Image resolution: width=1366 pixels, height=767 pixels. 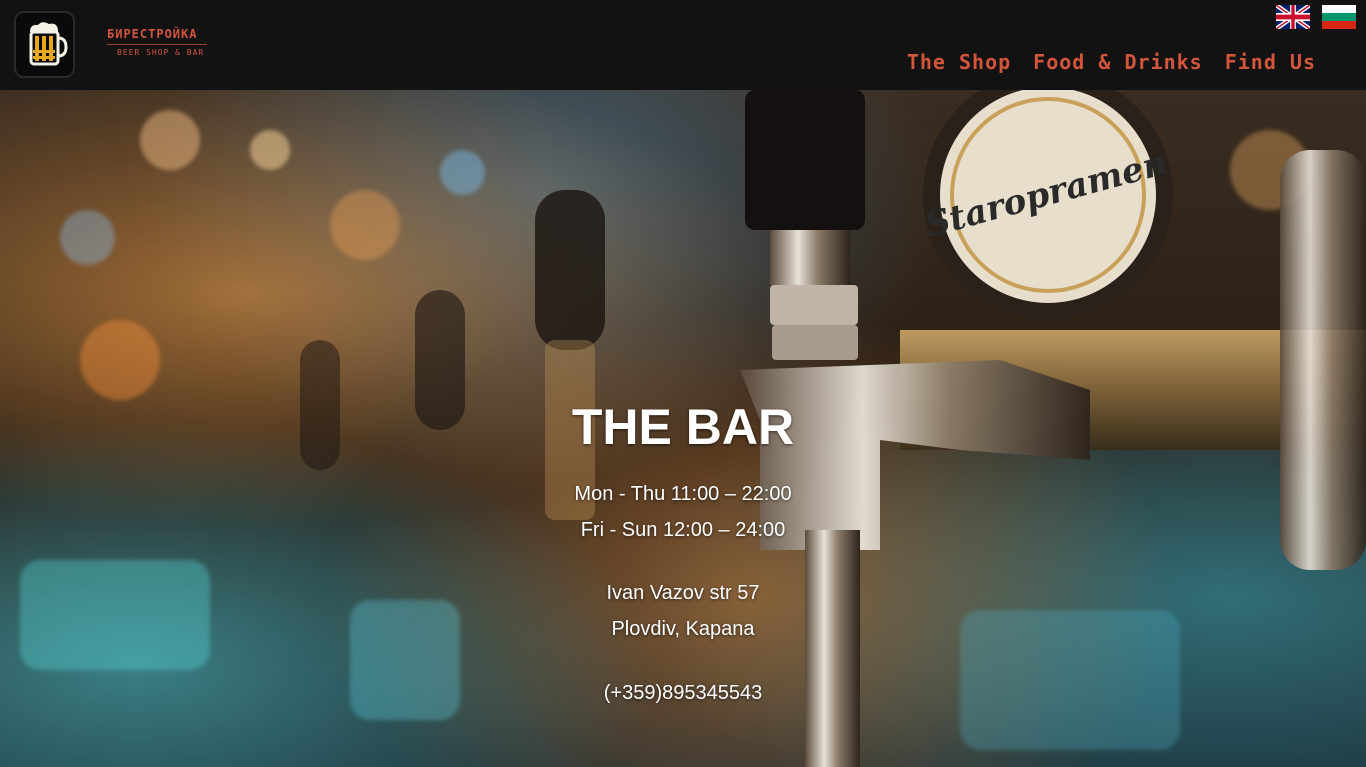 What do you see at coordinates (1316, 17) in the screenshot?
I see `language-switcher` at bounding box center [1316, 17].